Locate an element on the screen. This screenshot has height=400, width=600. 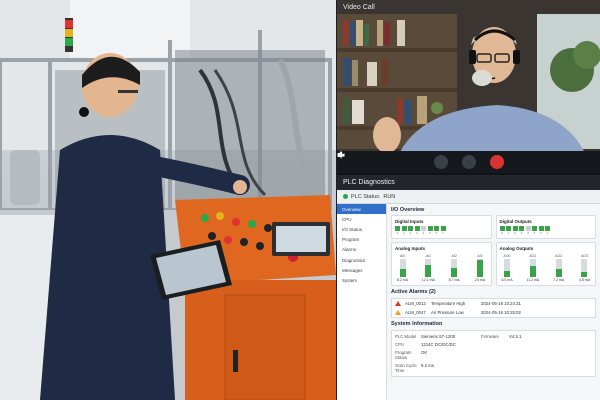
sidebar-item-cpu: CPU is located at coordinates (361, 219).